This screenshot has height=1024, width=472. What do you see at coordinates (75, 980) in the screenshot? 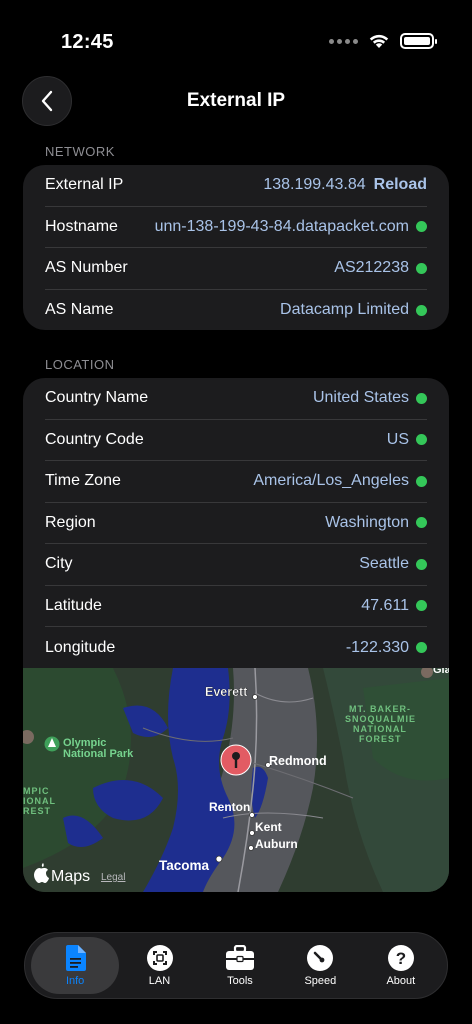
I see `tab-label: Info` at bounding box center [75, 980].